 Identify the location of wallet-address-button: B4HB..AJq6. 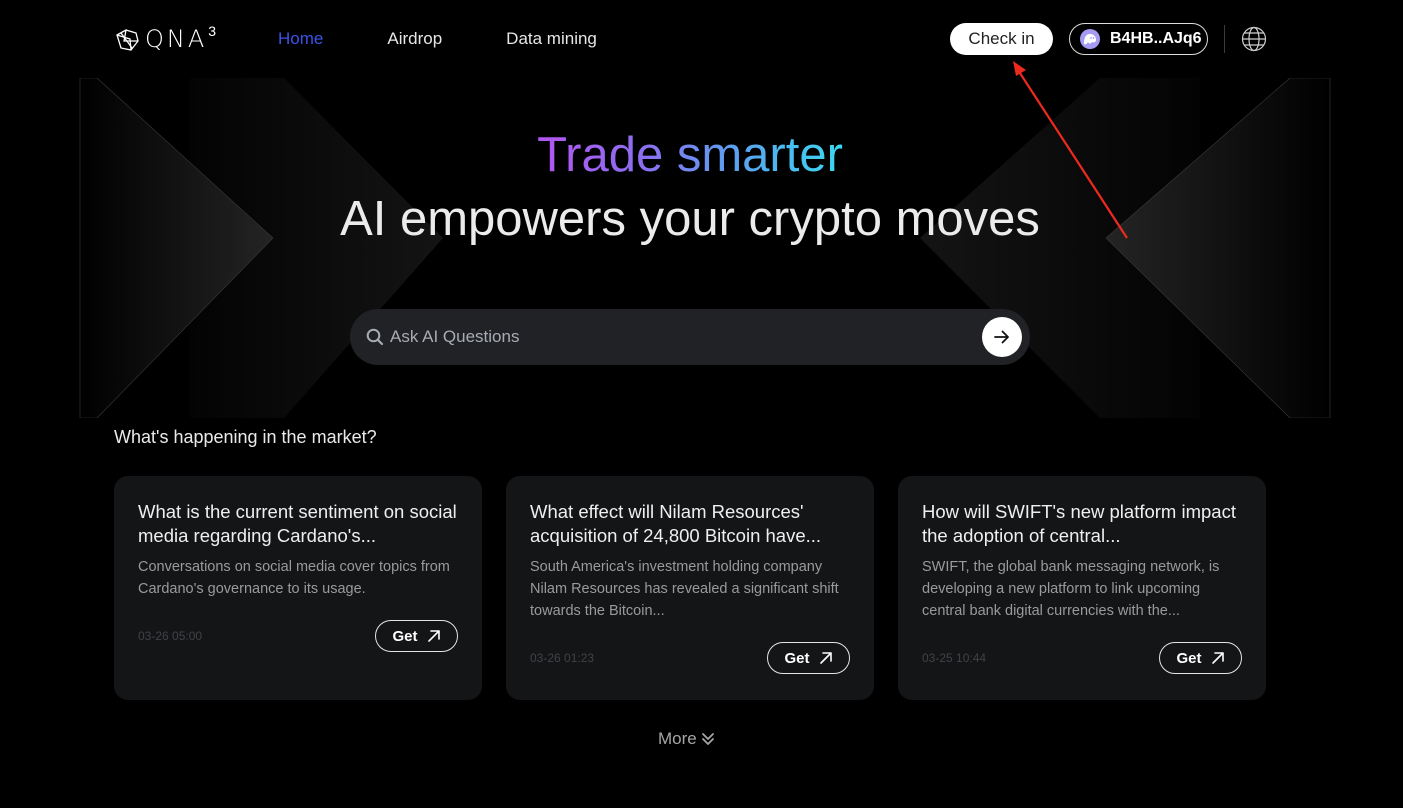
(1138, 39).